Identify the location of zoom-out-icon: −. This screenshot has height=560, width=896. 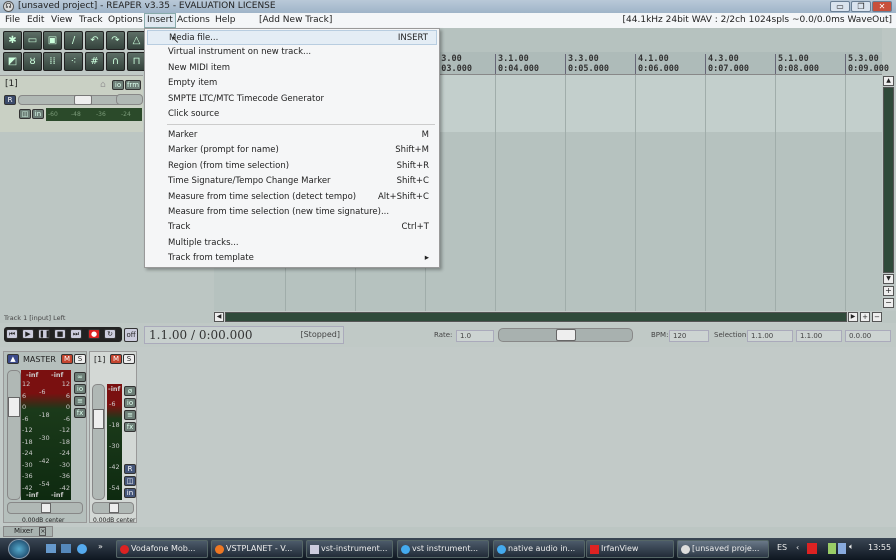
(888, 303).